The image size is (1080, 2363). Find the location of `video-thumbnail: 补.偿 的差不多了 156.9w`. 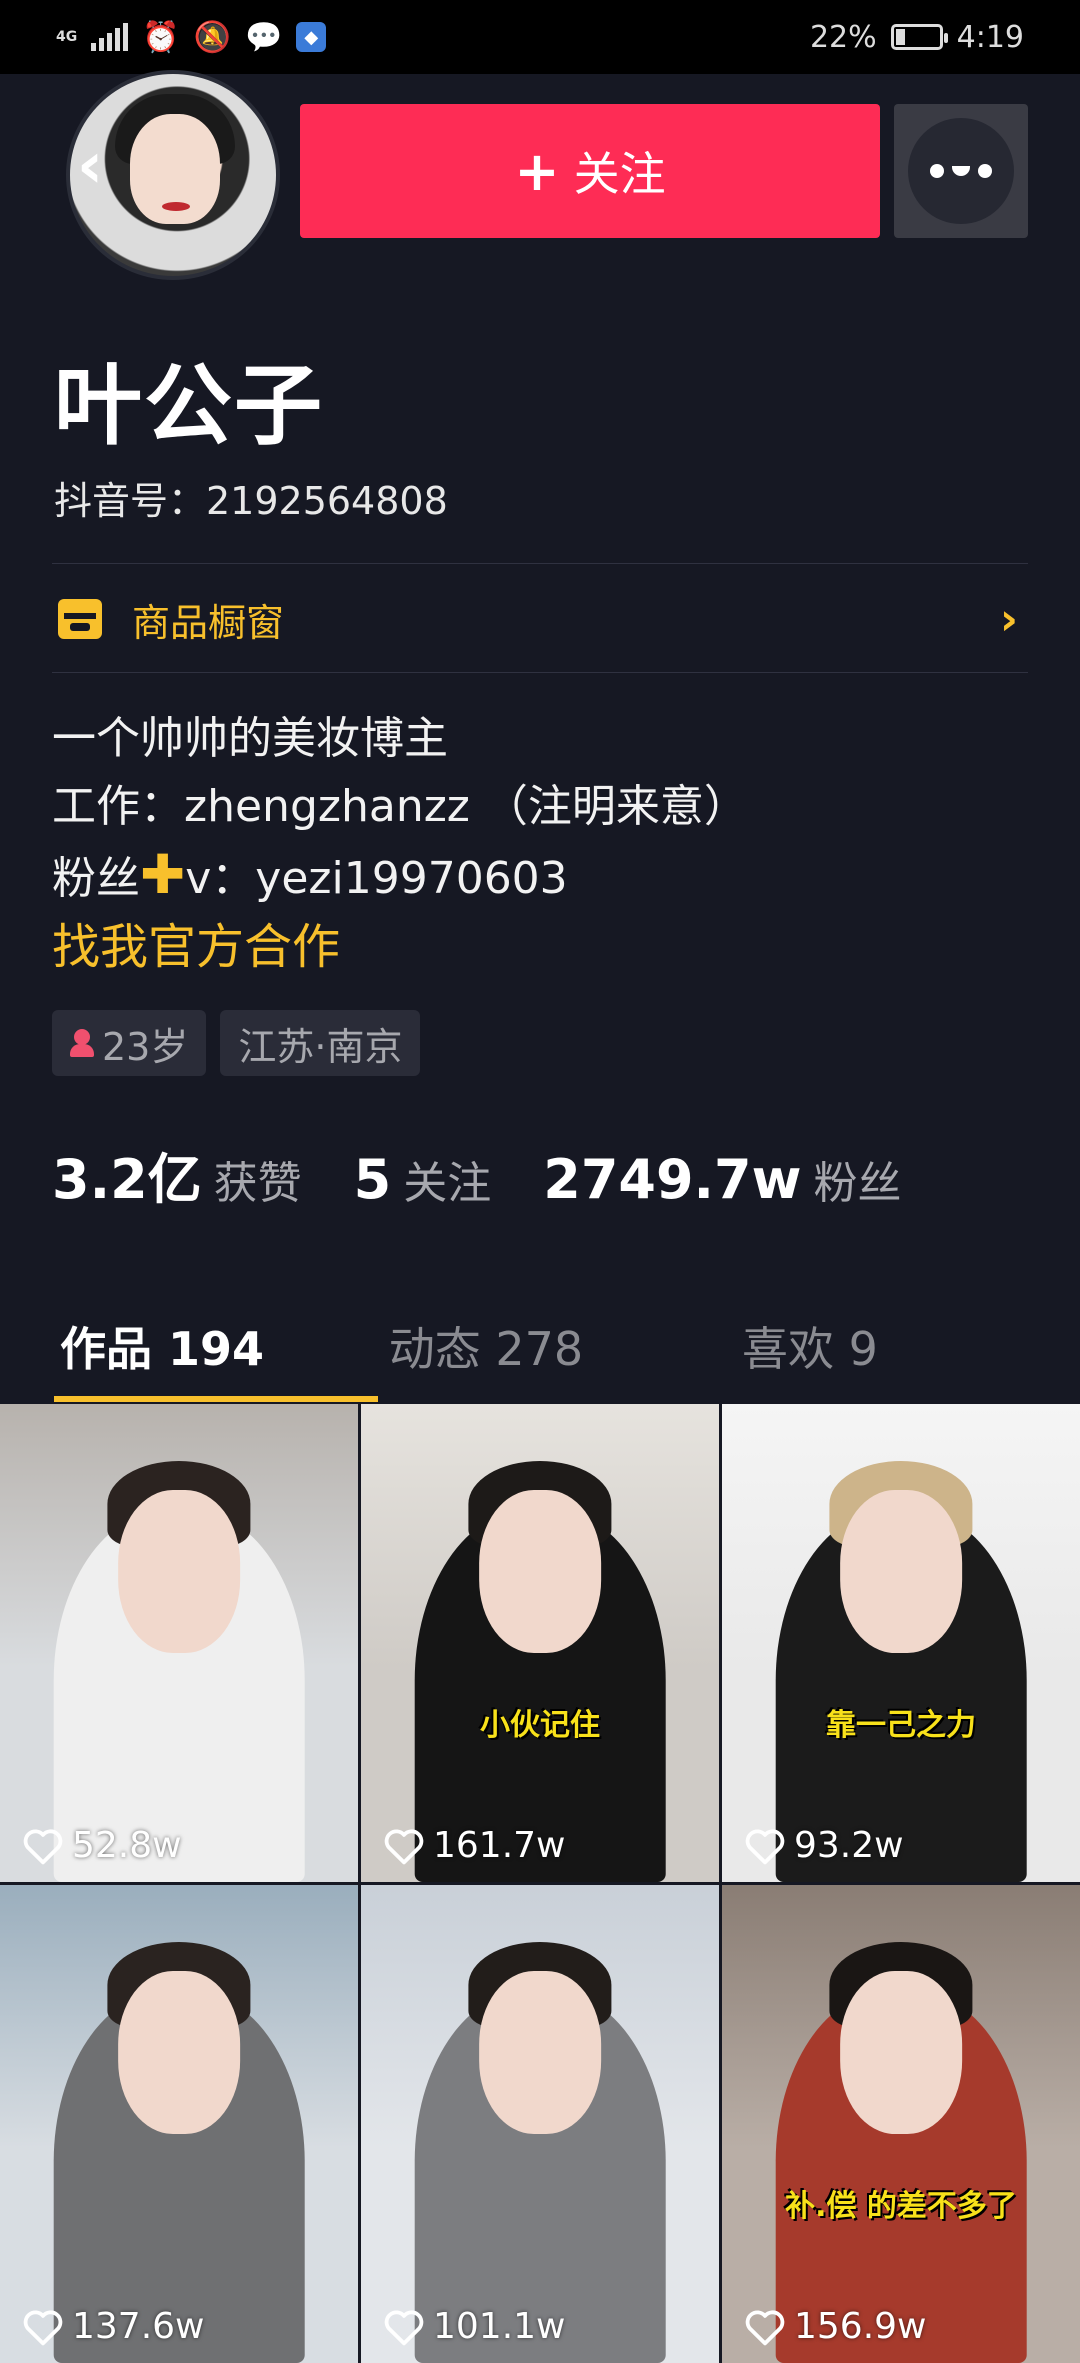

video-thumbnail: 补.偿 的差不多了 156.9w is located at coordinates (901, 2124).